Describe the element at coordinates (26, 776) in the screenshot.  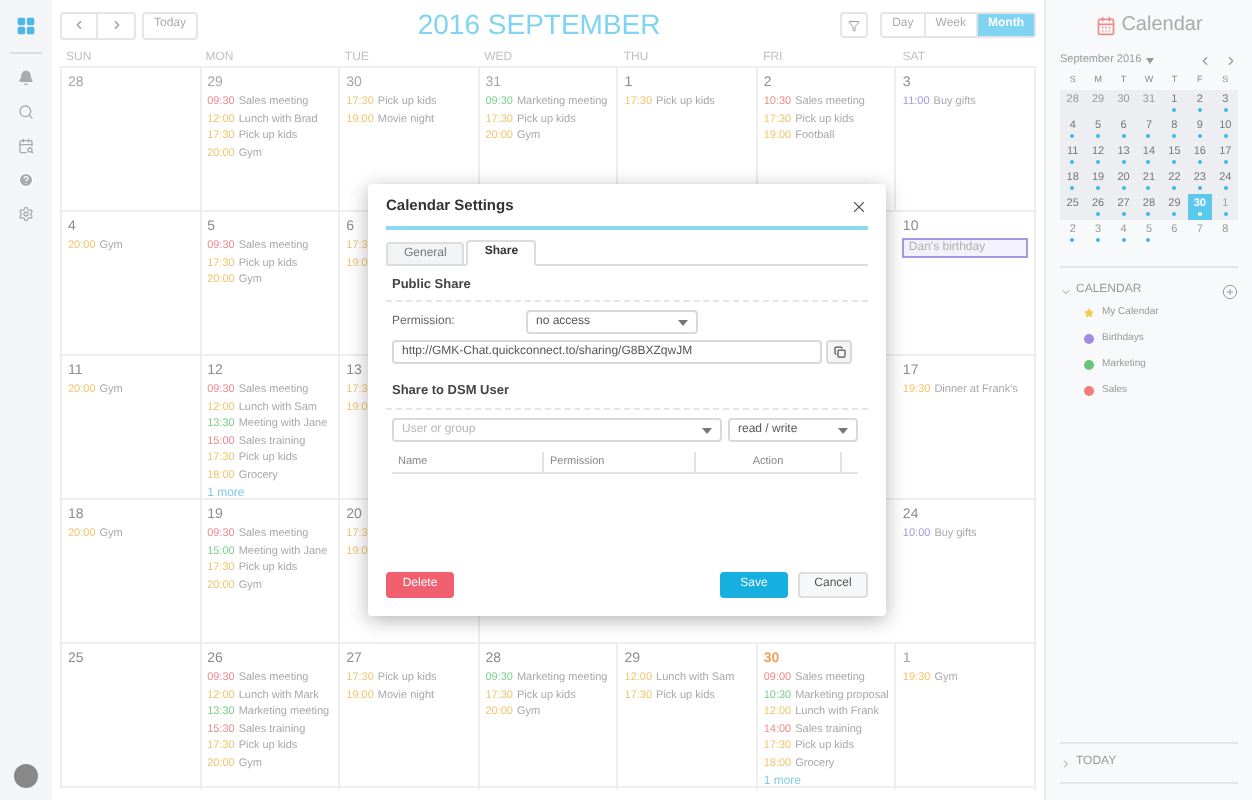
I see `avatar` at that location.